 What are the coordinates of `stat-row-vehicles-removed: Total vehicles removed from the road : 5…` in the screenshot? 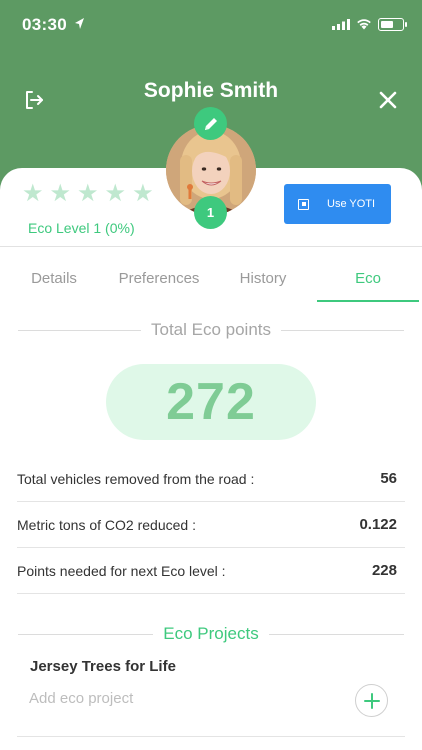 It's located at (211, 479).